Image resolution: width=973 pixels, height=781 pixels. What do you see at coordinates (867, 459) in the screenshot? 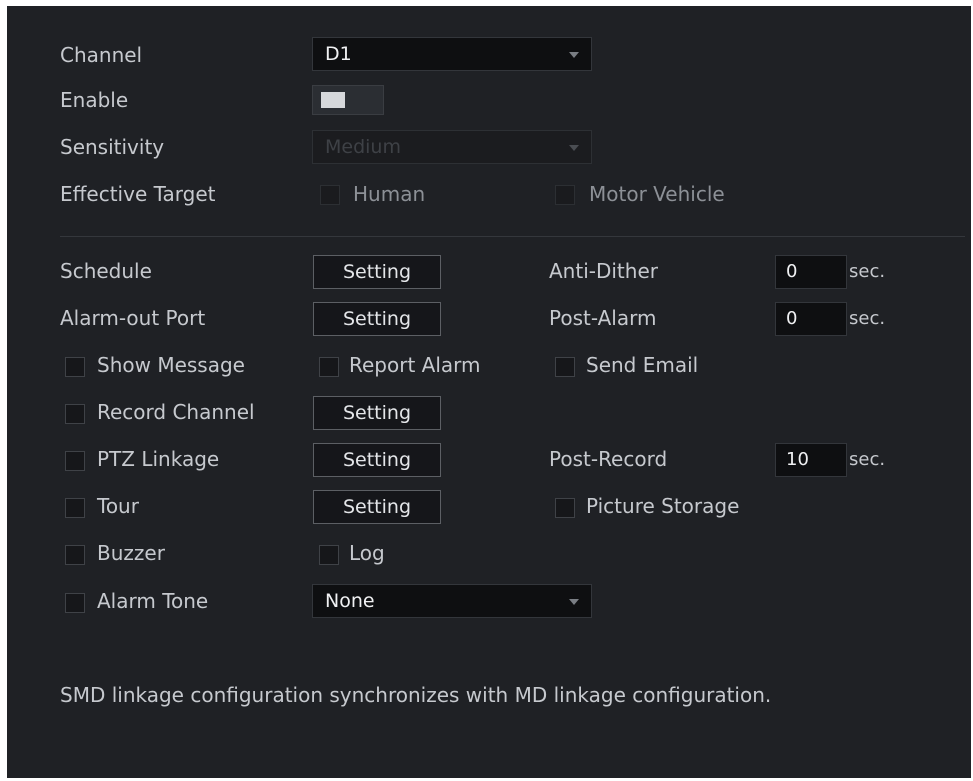
I see `post-record-unit: sec.` at bounding box center [867, 459].